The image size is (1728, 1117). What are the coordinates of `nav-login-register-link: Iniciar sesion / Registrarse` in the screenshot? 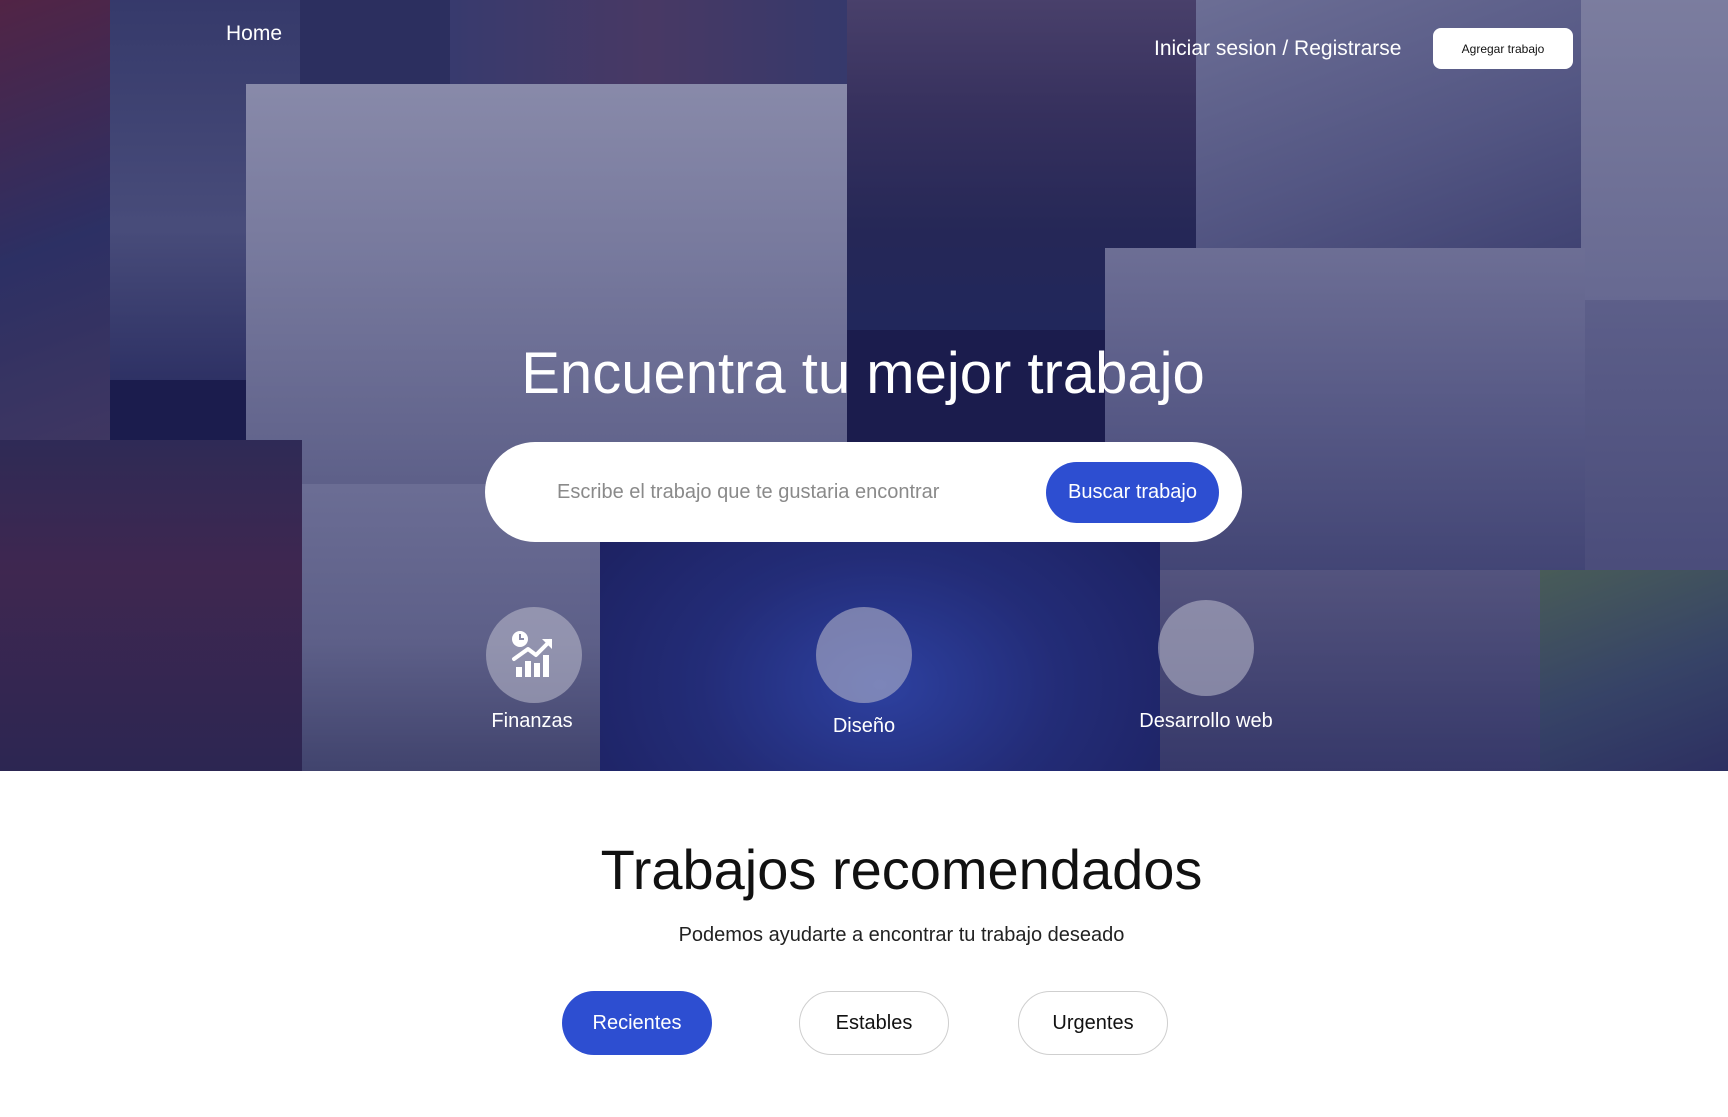 It's located at (1277, 49).